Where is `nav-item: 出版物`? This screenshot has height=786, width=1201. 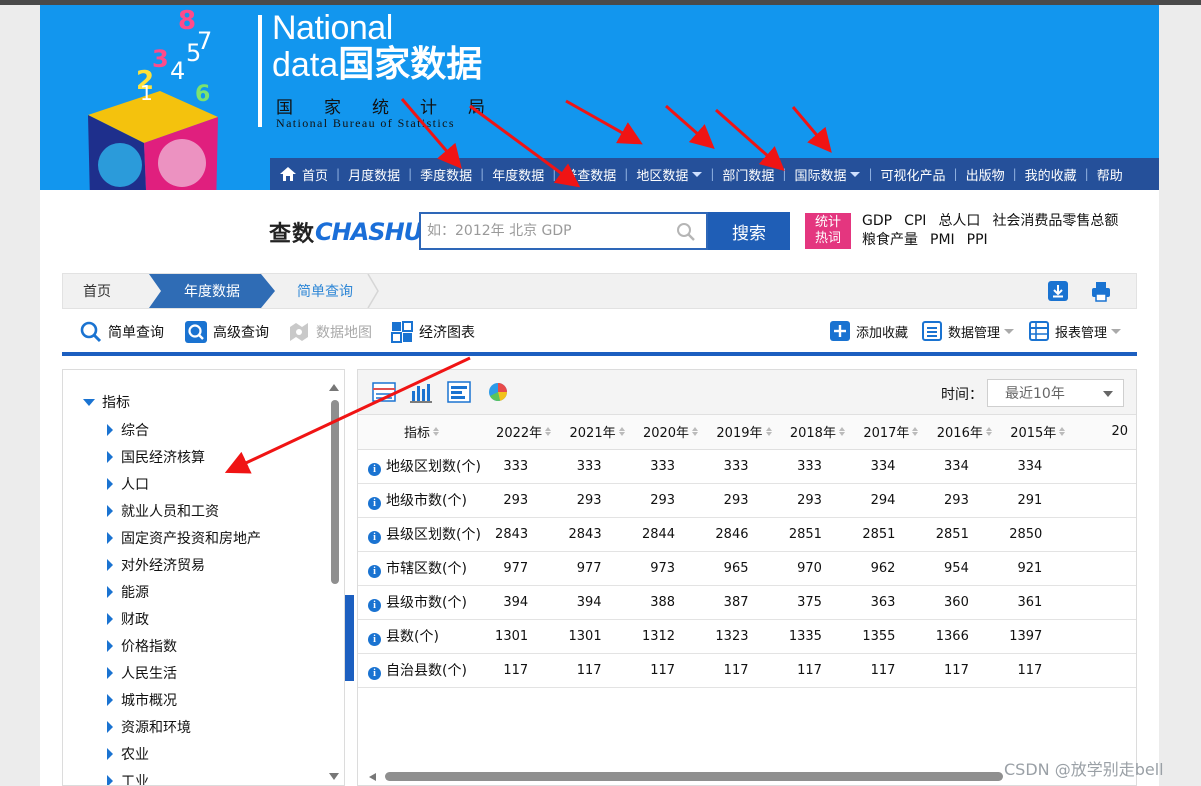
nav-item: 出版物 is located at coordinates (985, 174).